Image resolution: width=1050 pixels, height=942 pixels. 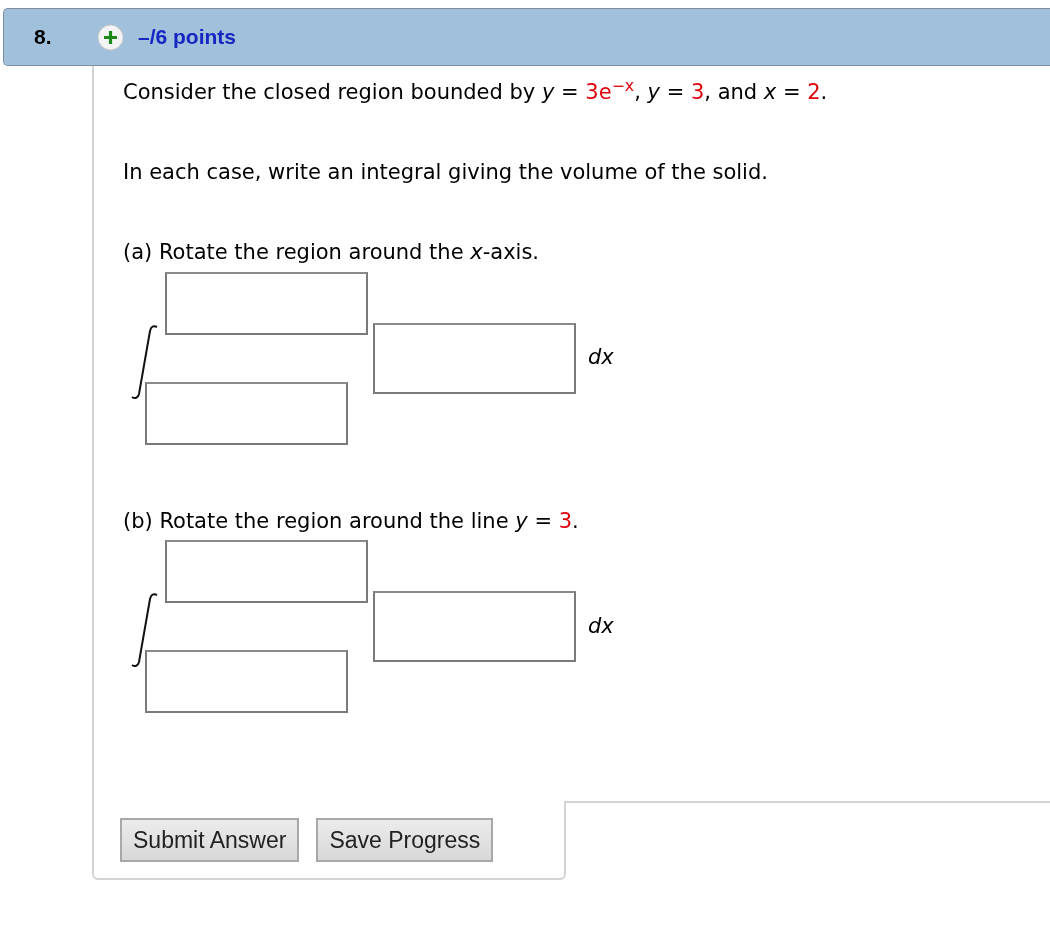 What do you see at coordinates (110, 37) in the screenshot?
I see `add-icon` at bounding box center [110, 37].